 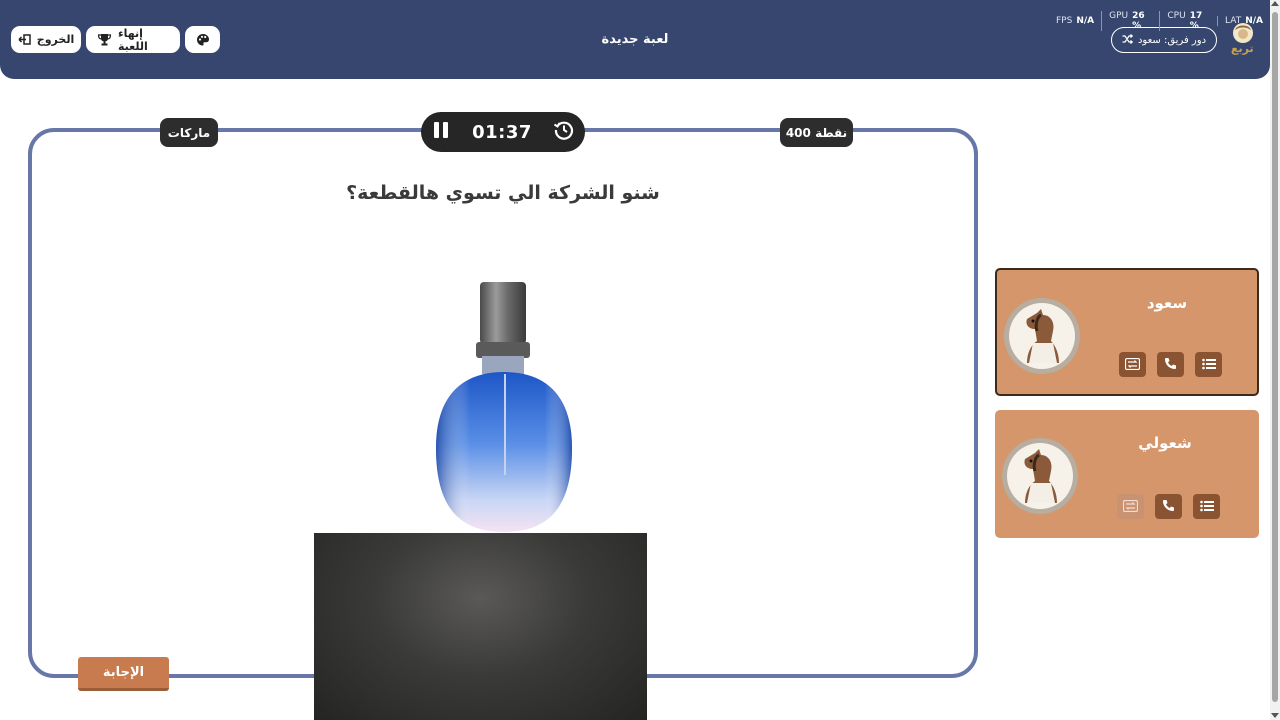 I want to click on scroll-down-arrow, so click(x=1275, y=715).